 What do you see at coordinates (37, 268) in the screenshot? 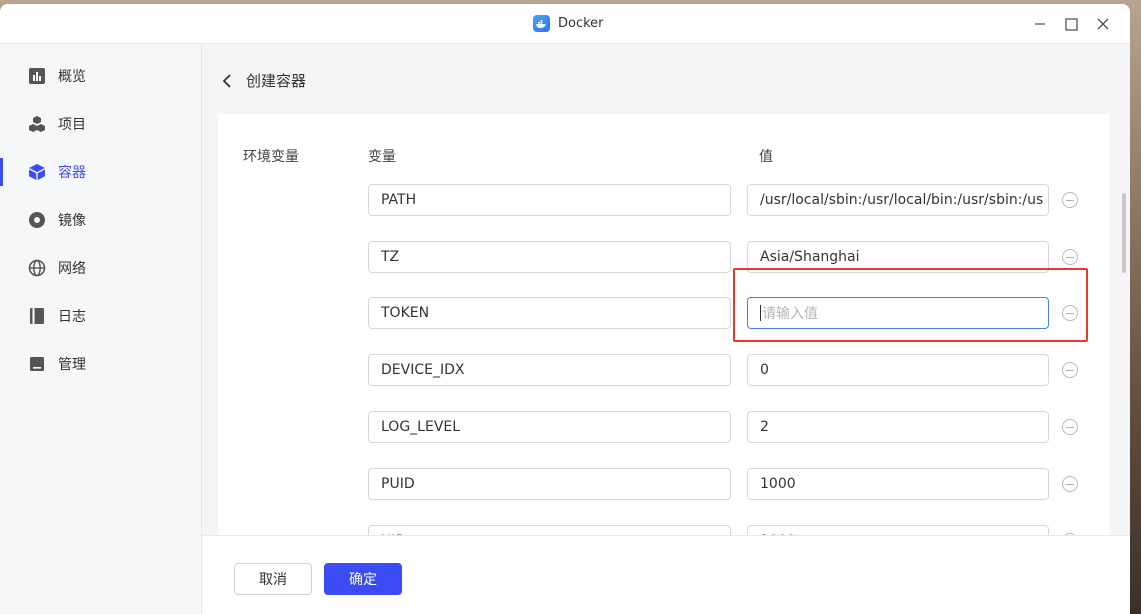
I see `globe-icon` at bounding box center [37, 268].